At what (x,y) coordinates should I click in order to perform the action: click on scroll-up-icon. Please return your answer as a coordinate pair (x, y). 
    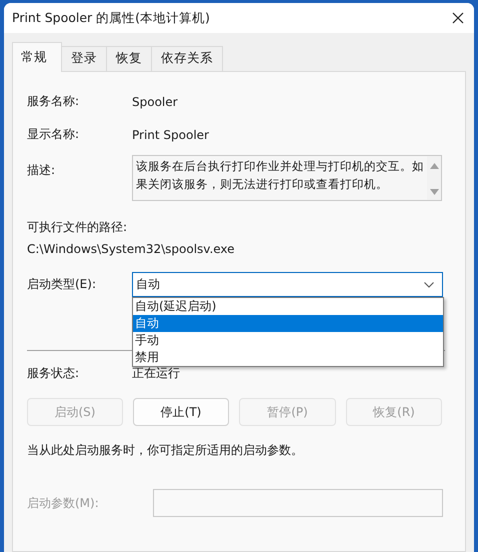
    Looking at the image, I should click on (434, 166).